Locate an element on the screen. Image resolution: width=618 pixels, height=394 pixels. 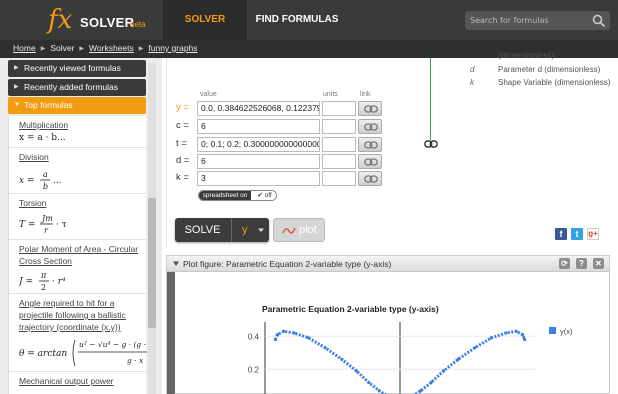
breadcrumb-home: Home is located at coordinates (24, 48).